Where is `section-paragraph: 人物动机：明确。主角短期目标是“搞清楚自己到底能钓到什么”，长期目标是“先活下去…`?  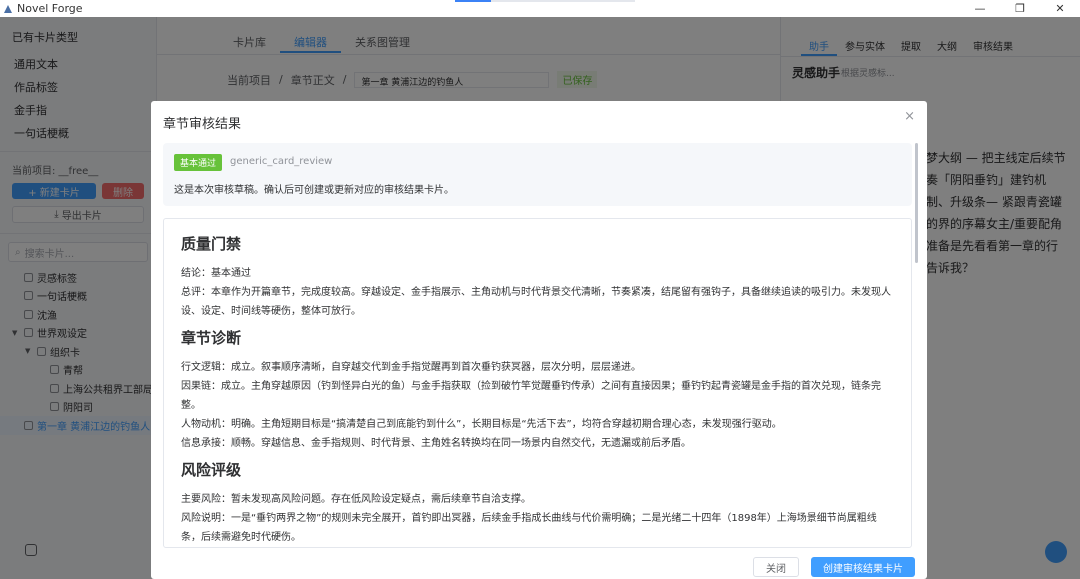 section-paragraph: 人物动机：明确。主角短期目标是“搞清楚自己到底能钓到什么”，长期目标是“先活下去… is located at coordinates (481, 424).